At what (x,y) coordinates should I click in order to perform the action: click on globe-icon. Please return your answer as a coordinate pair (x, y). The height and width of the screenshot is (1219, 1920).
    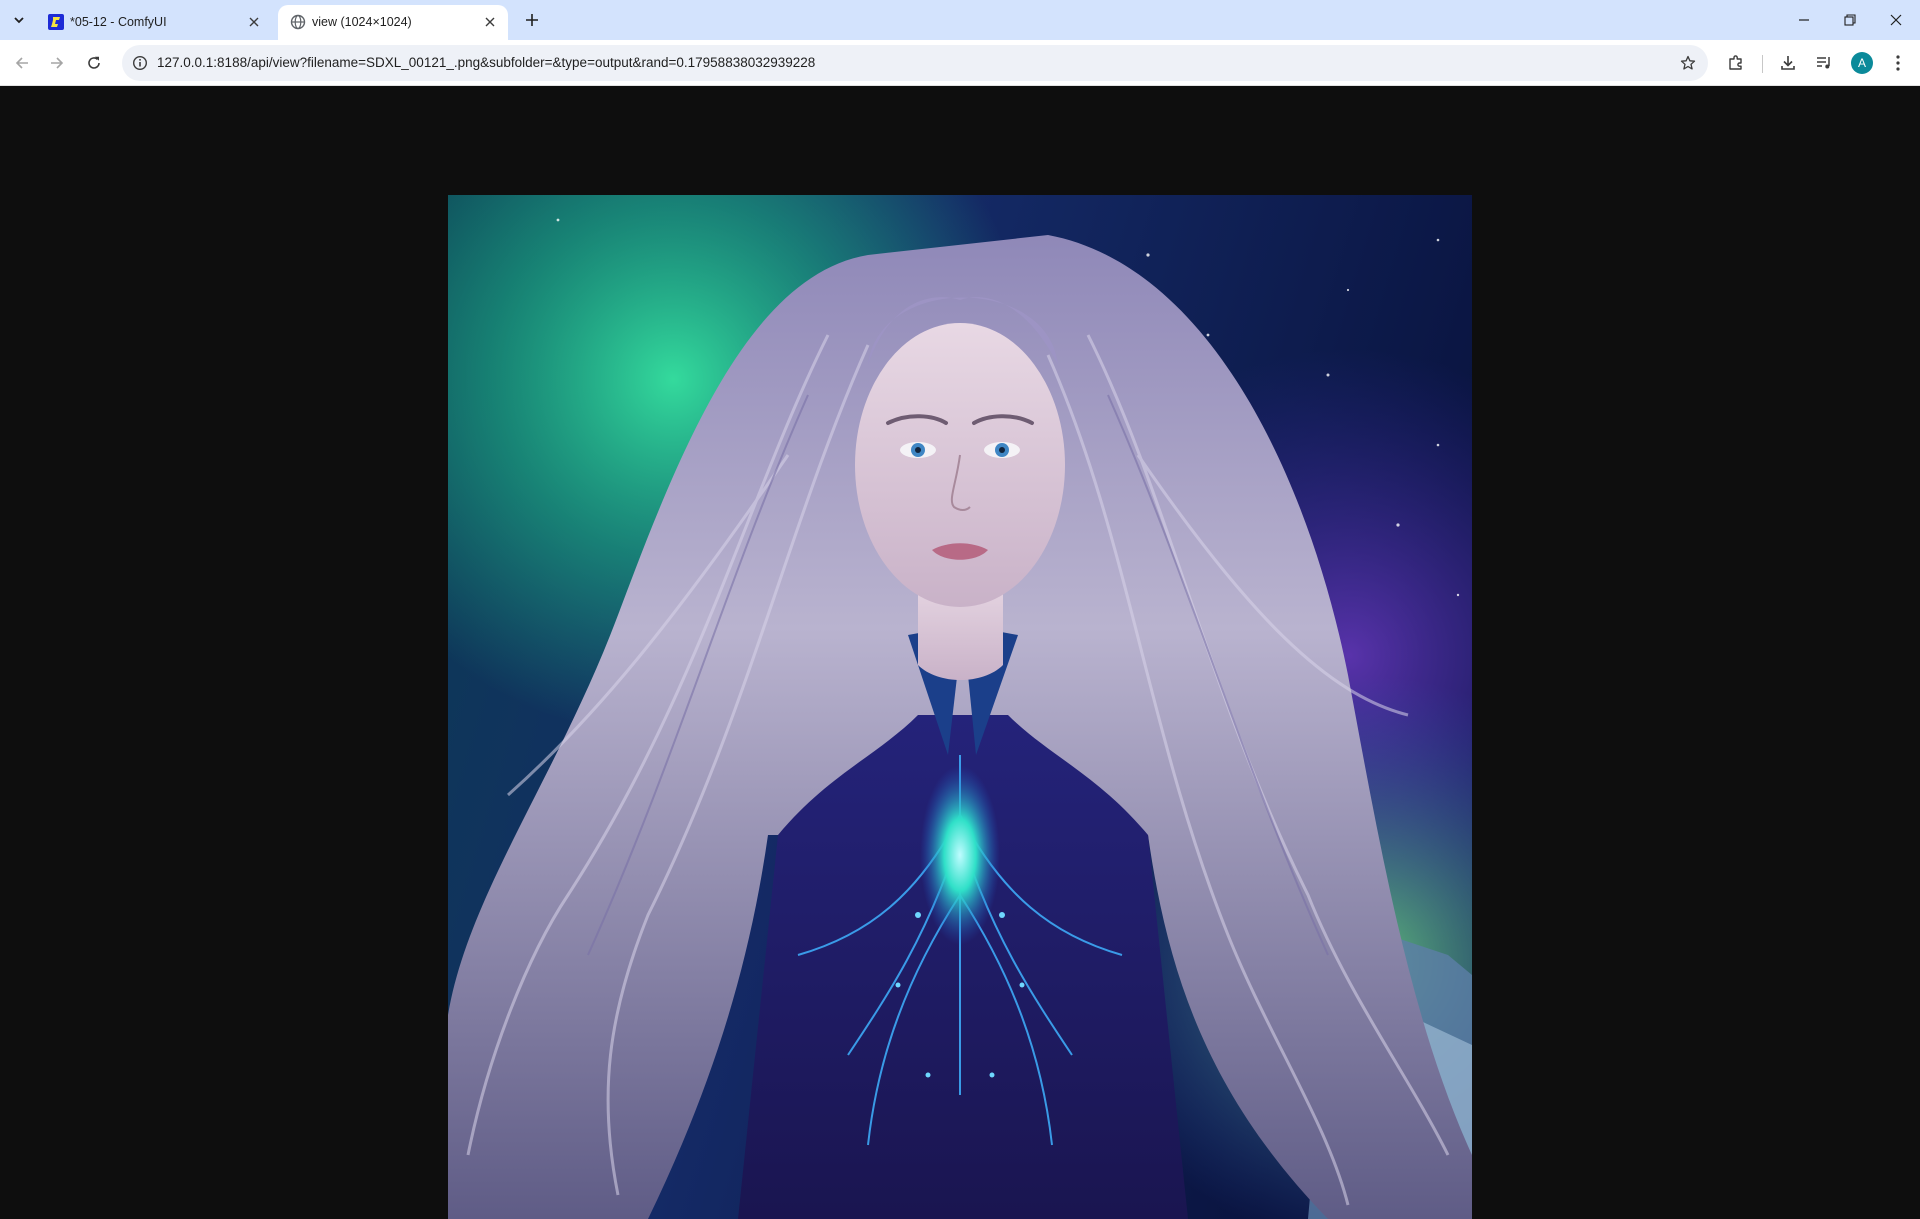
    Looking at the image, I should click on (298, 22).